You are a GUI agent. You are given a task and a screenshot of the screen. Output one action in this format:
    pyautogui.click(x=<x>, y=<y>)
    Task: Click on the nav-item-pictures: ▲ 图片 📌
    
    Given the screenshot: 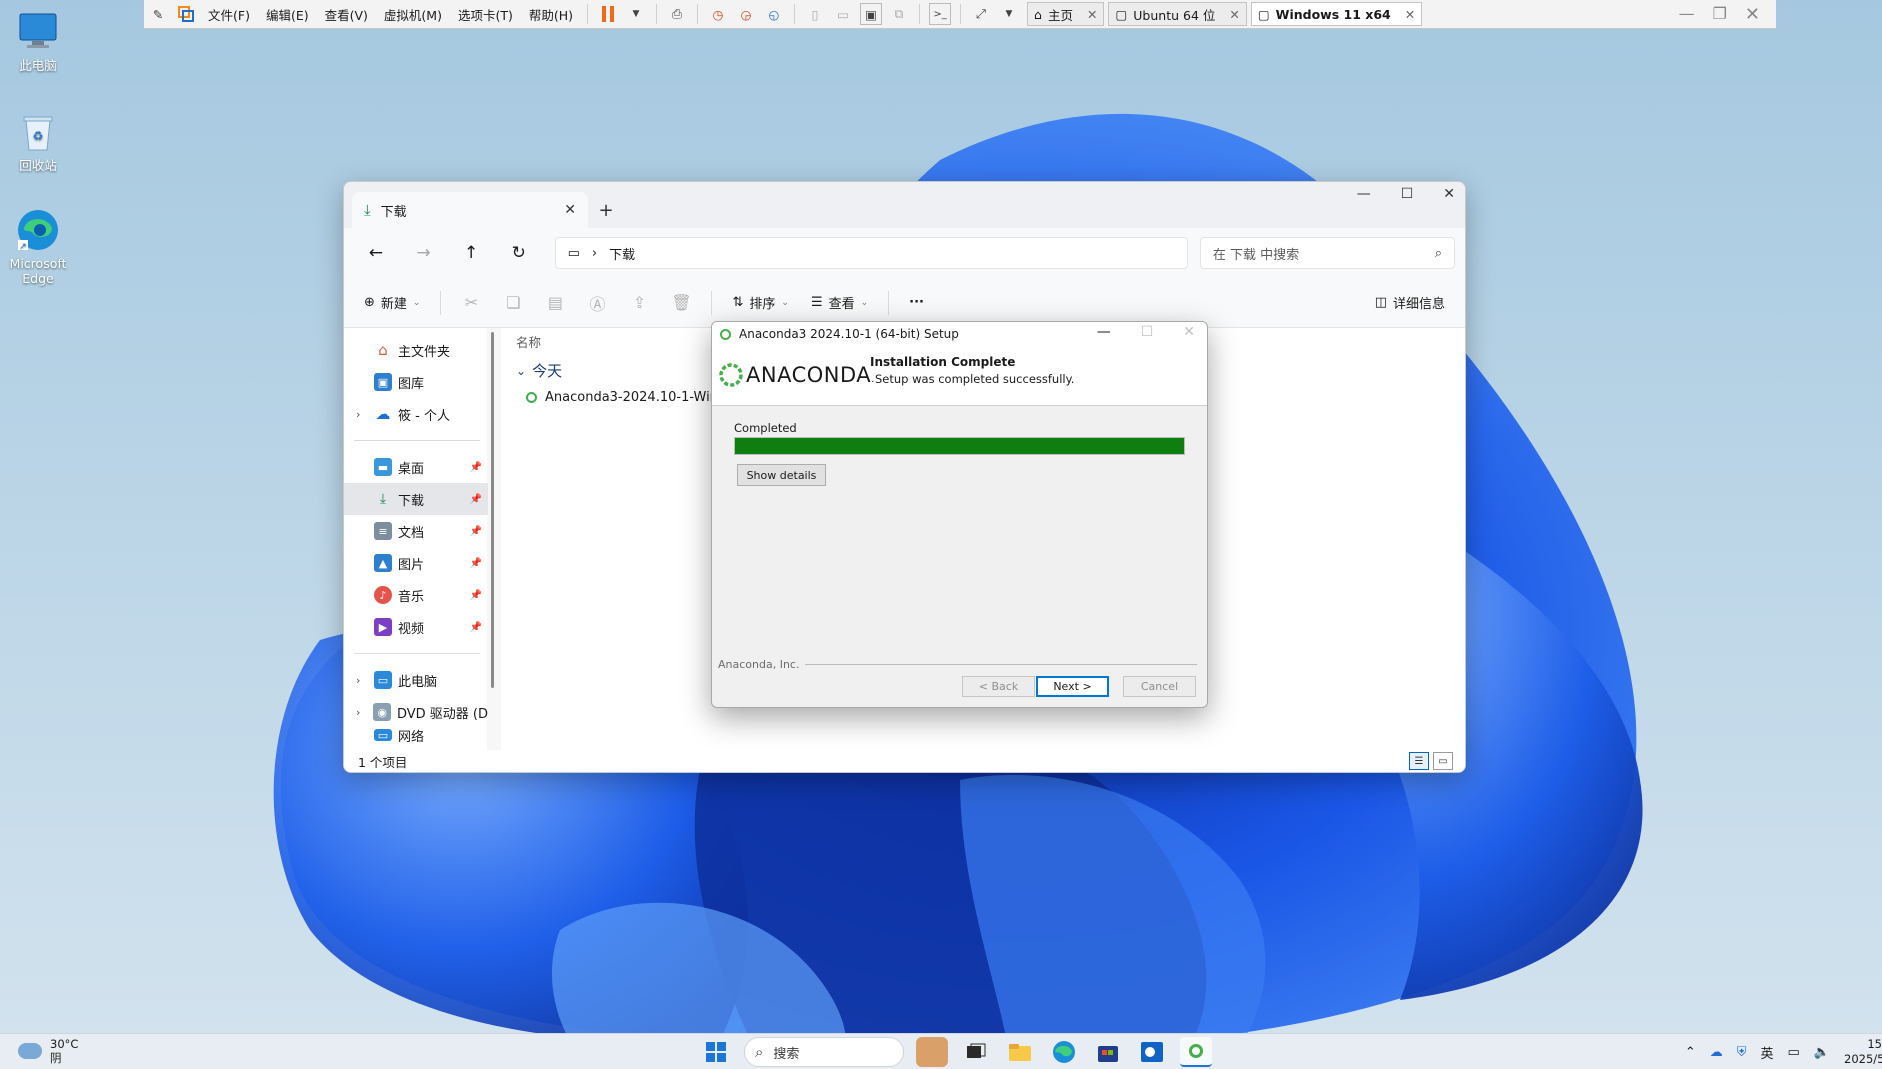 What is the action you would take?
    pyautogui.click(x=416, y=563)
    